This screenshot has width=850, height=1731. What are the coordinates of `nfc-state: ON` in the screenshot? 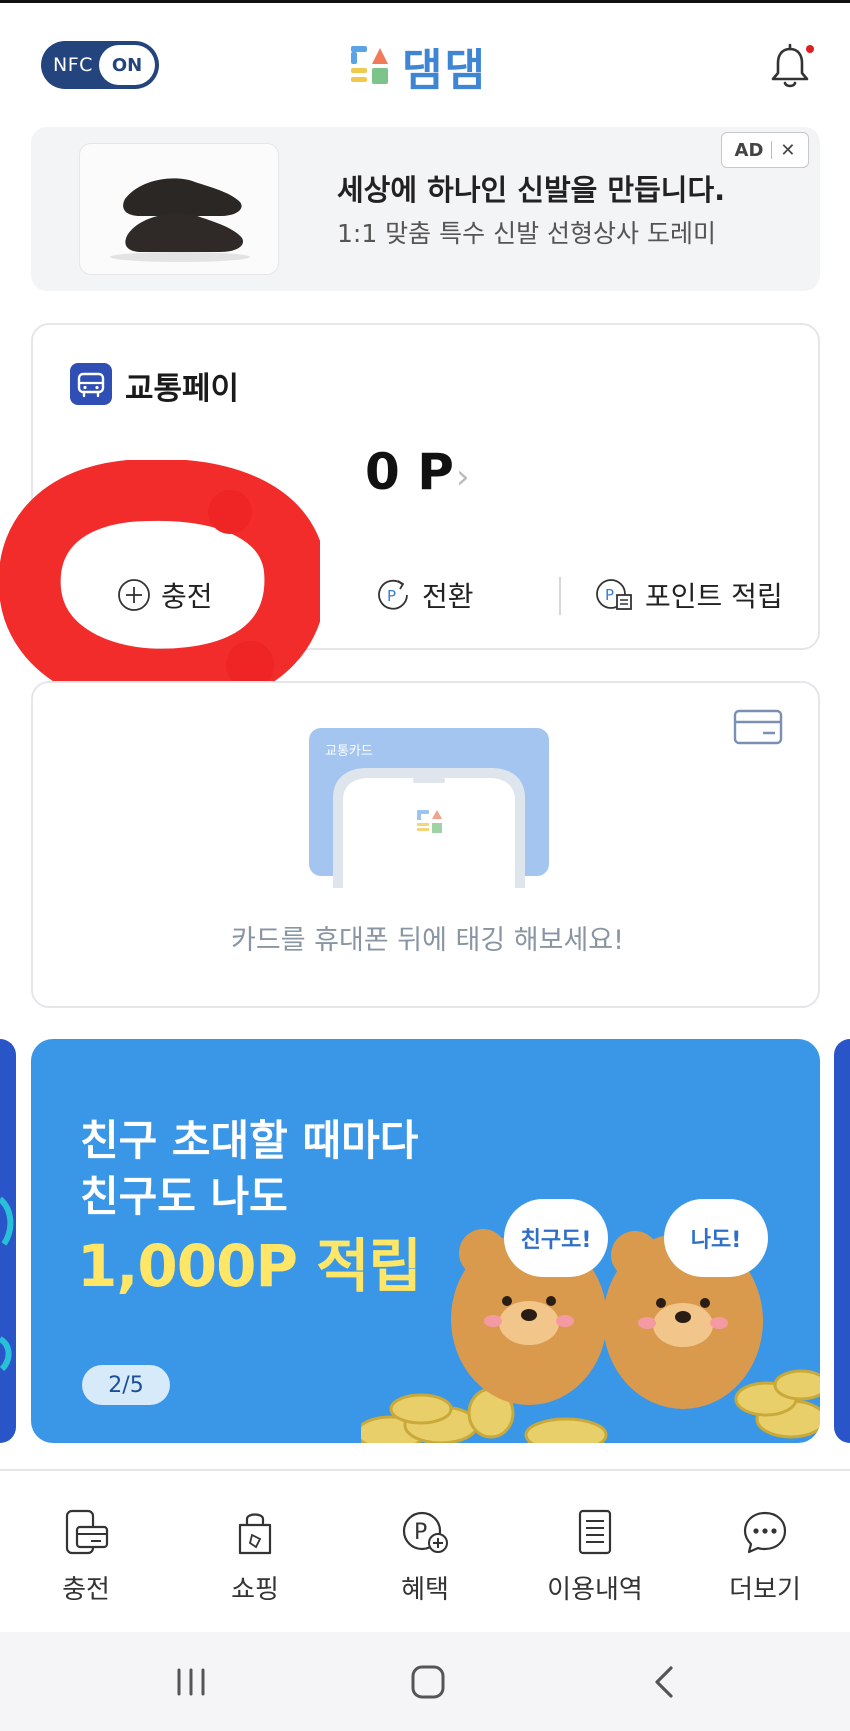 It's located at (127, 65).